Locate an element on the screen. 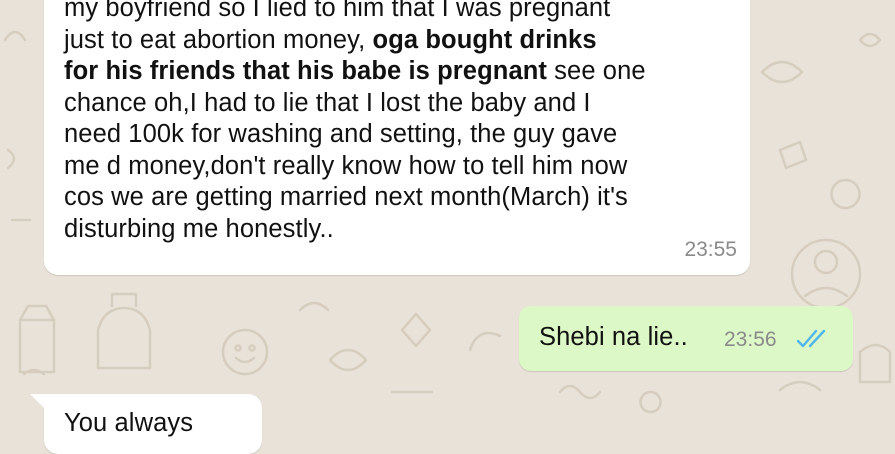  message-line: disturbing me honestly.. is located at coordinates (355, 230).